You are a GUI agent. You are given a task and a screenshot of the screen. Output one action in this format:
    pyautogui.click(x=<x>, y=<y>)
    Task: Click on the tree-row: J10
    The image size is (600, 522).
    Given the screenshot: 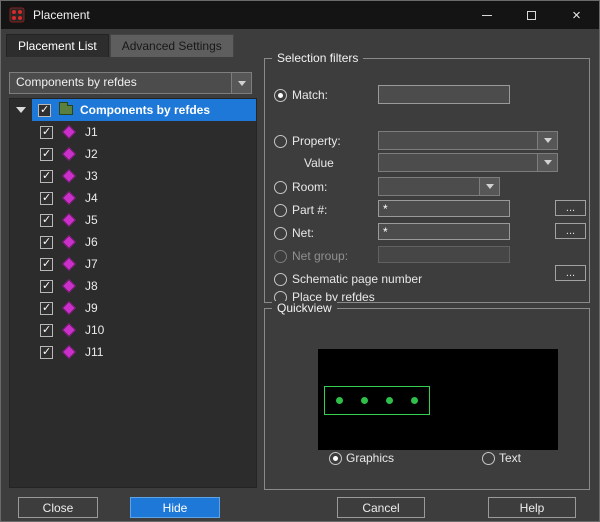 What is the action you would take?
    pyautogui.click(x=133, y=330)
    